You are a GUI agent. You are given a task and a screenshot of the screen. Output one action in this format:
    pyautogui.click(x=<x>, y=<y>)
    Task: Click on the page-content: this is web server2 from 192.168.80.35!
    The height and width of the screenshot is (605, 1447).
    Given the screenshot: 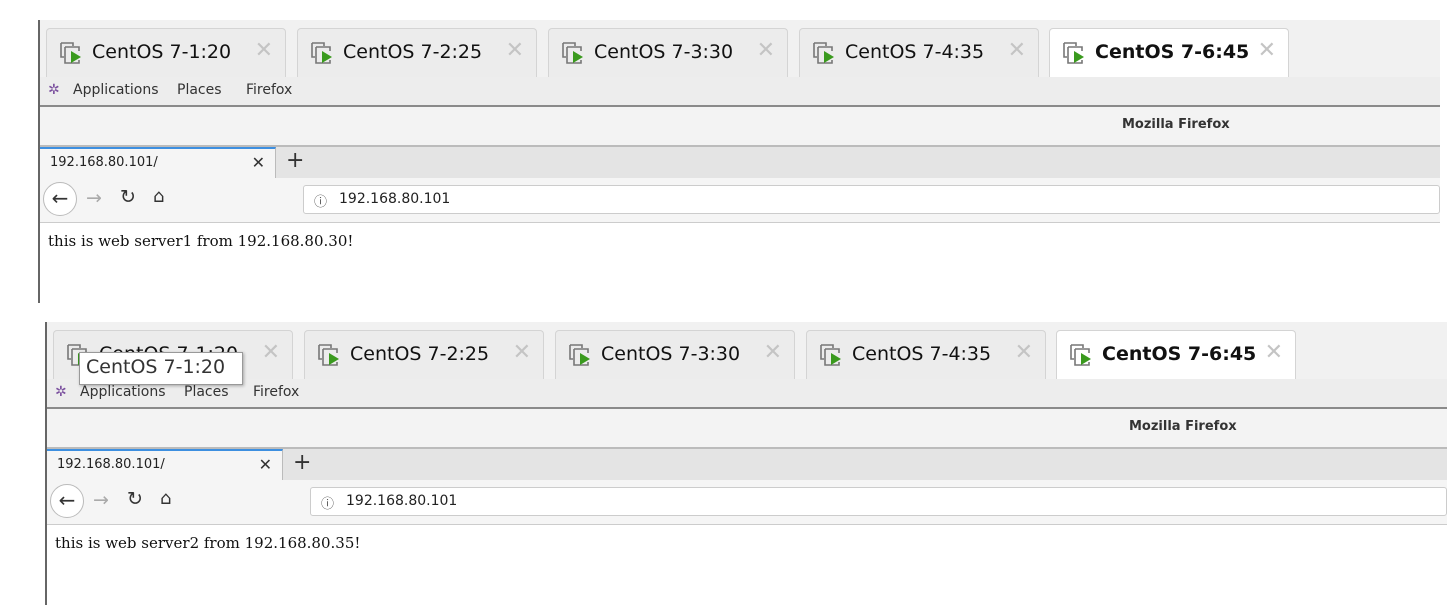 What is the action you would take?
    pyautogui.click(x=747, y=565)
    